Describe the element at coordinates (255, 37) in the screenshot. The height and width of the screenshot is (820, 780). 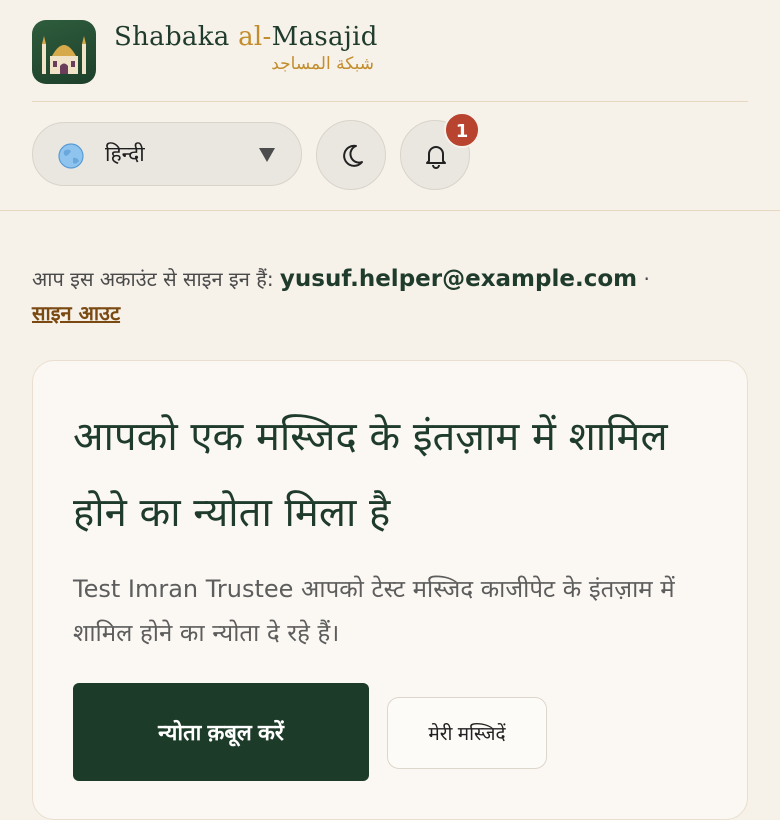
I see `brand-al: al-` at that location.